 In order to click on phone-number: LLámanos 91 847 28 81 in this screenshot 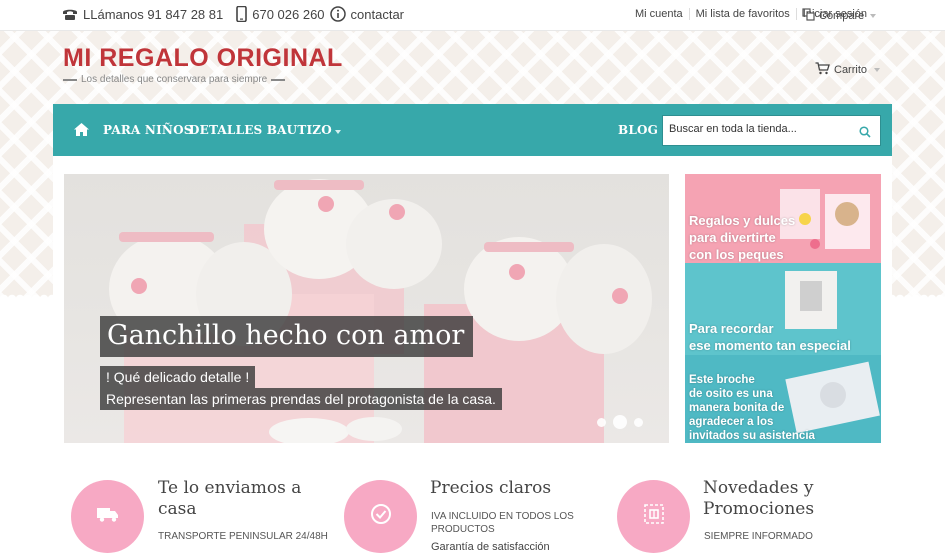, I will do `click(153, 14)`.